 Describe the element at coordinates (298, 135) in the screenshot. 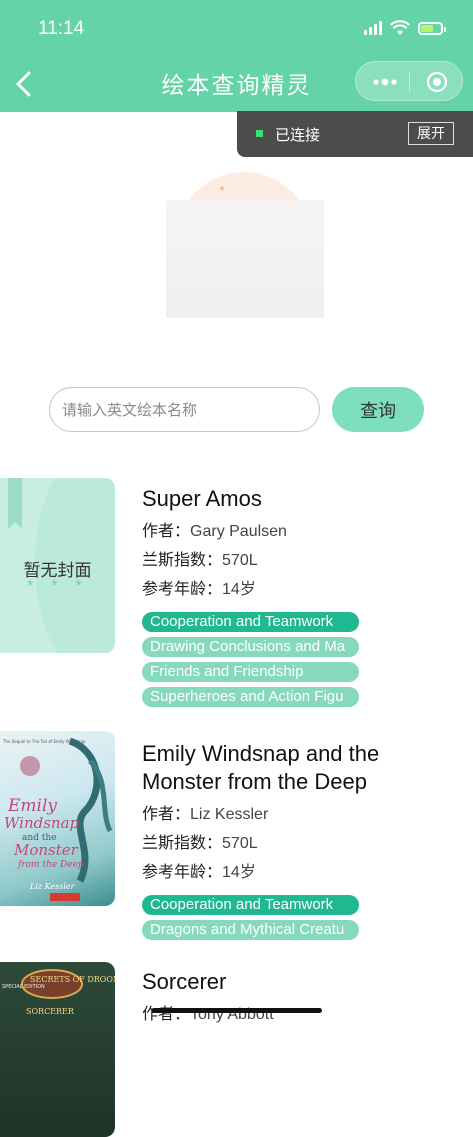

I see `connection-status-text: 已连接` at that location.